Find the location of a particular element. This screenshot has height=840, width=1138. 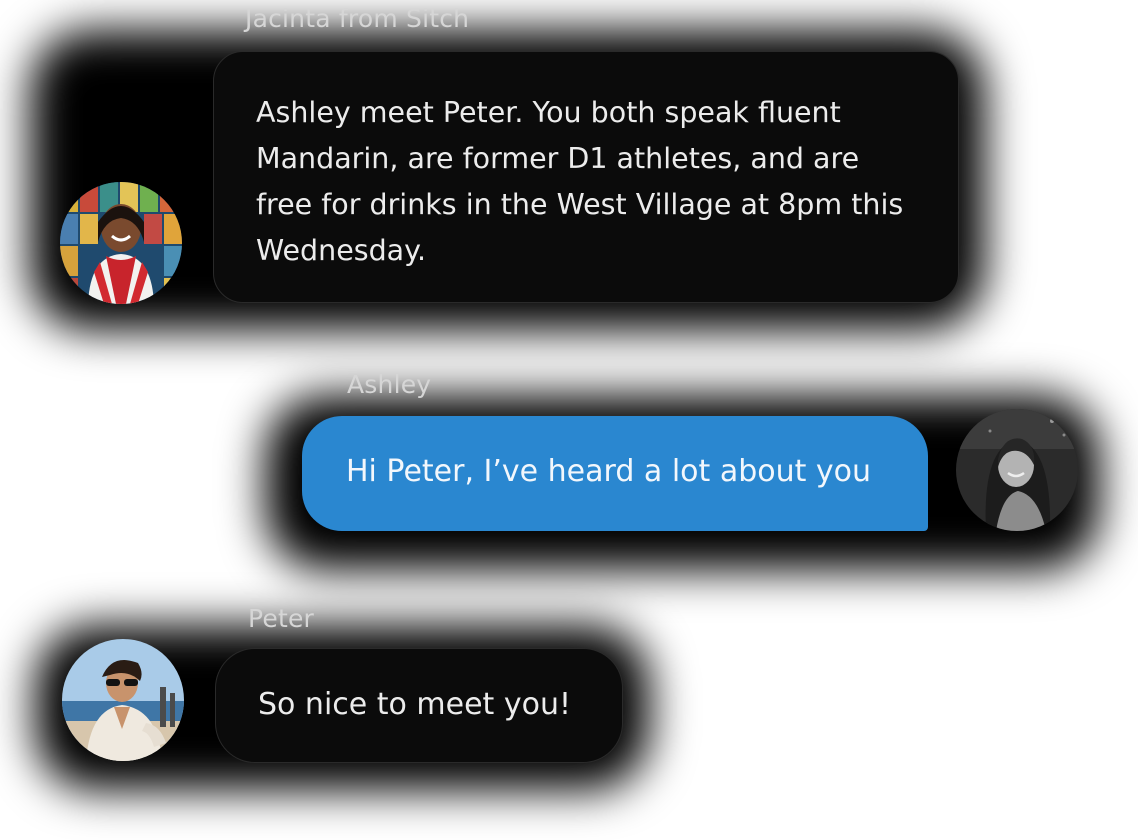

avatar-jacinta is located at coordinates (121, 243).